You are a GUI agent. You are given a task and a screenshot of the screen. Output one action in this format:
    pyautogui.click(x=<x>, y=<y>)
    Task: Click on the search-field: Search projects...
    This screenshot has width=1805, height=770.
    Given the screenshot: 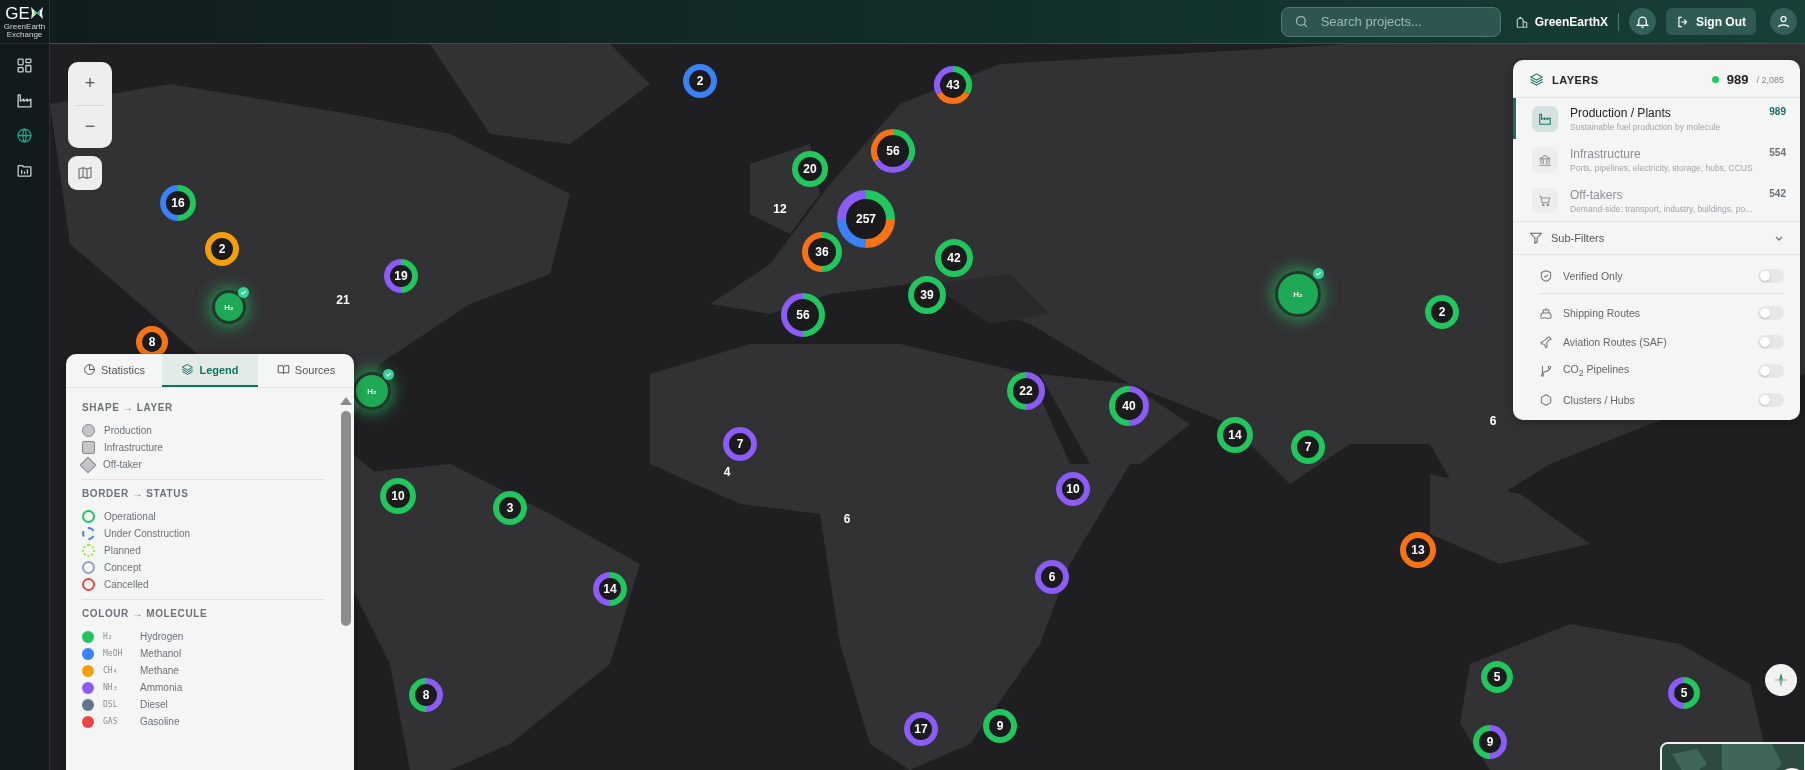 What is the action you would take?
    pyautogui.click(x=1390, y=21)
    